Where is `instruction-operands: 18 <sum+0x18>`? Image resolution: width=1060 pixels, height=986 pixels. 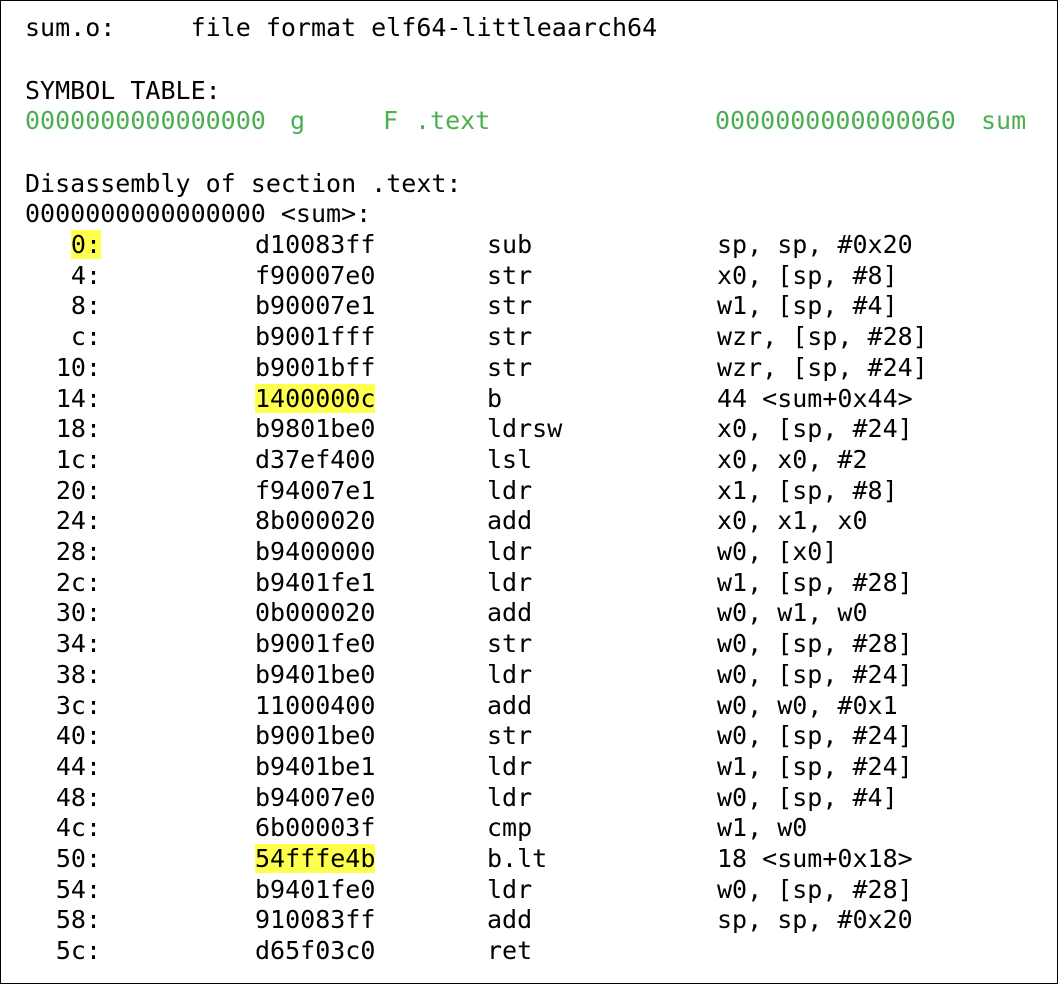
instruction-operands: 18 <sum+0x18> is located at coordinates (815, 858).